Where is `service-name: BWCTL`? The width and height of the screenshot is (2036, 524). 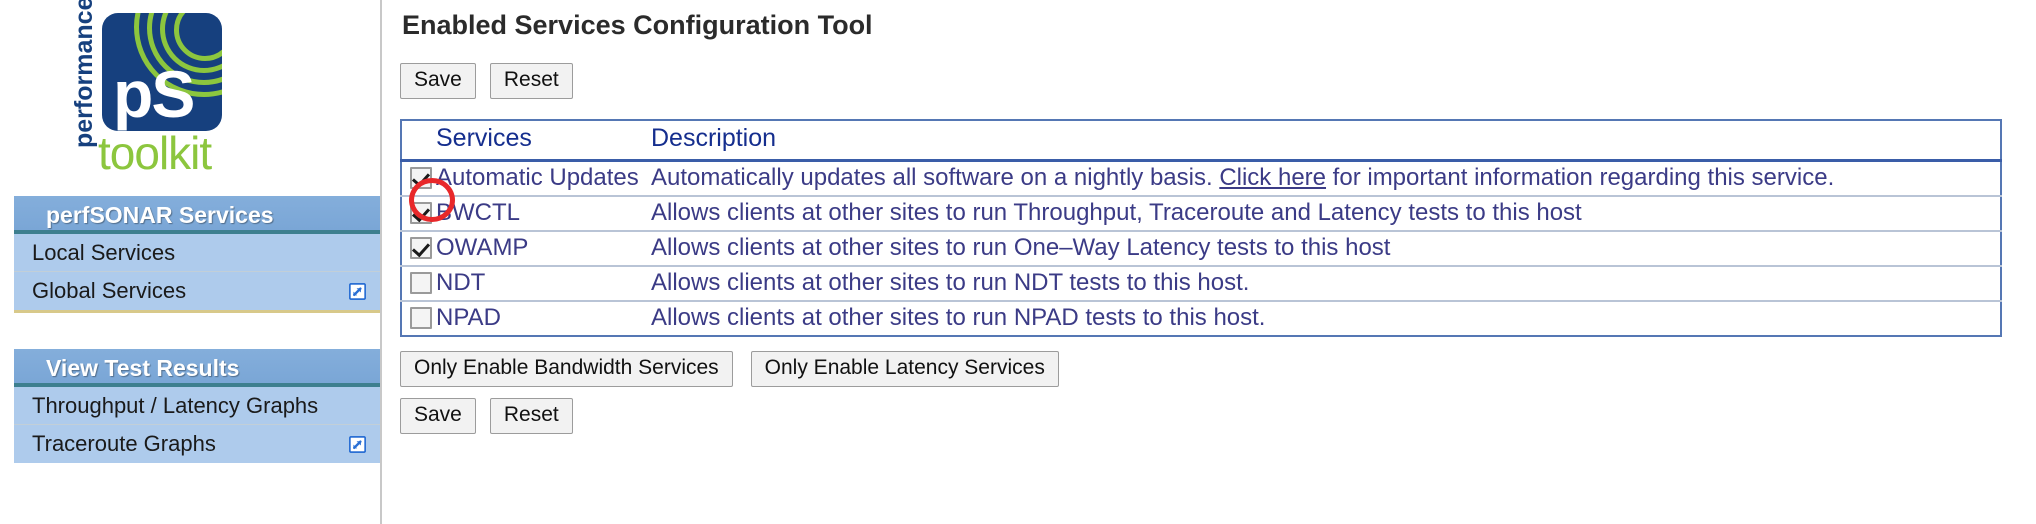
service-name: BWCTL is located at coordinates (543, 214).